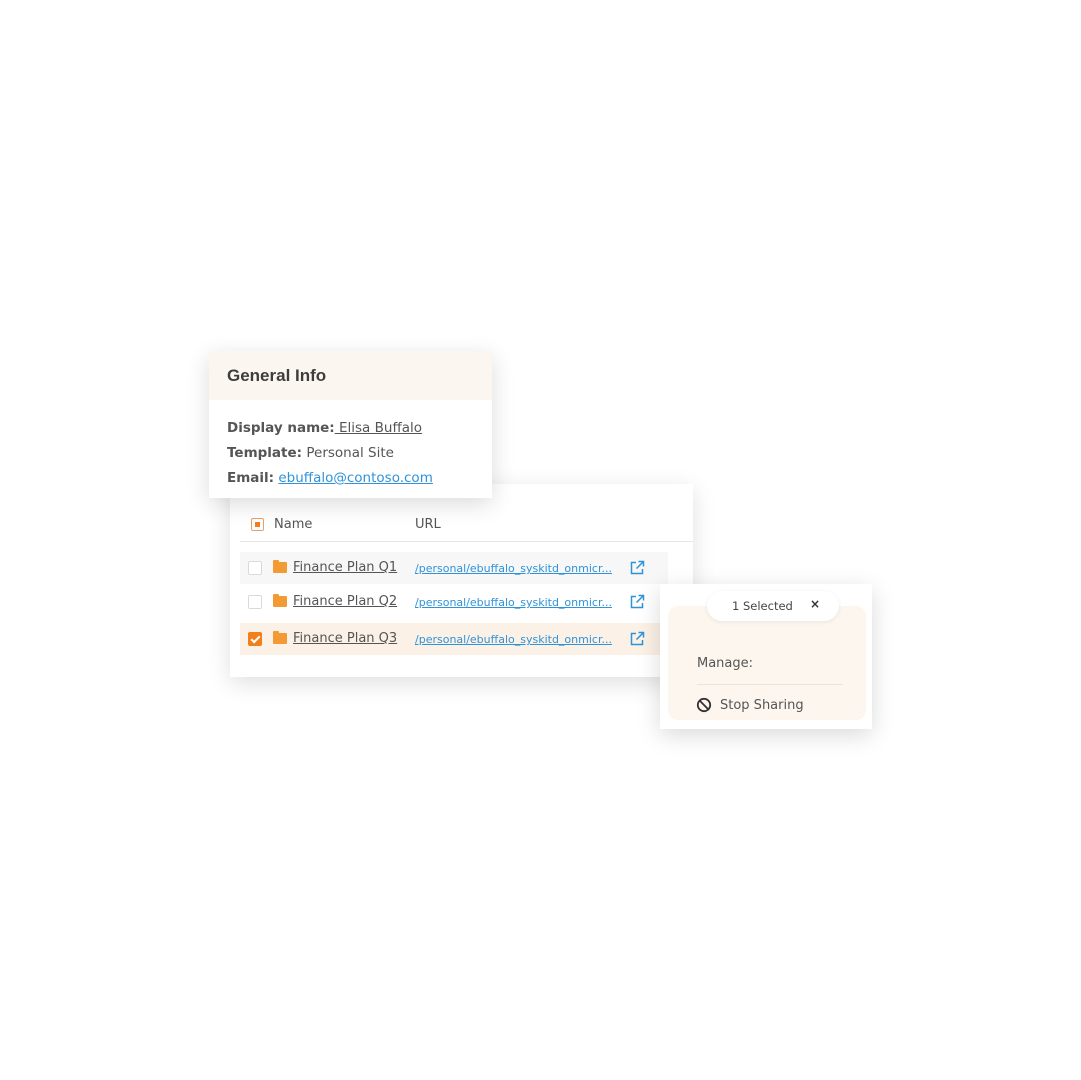  What do you see at coordinates (251, 478) in the screenshot?
I see `email-label: Email:` at bounding box center [251, 478].